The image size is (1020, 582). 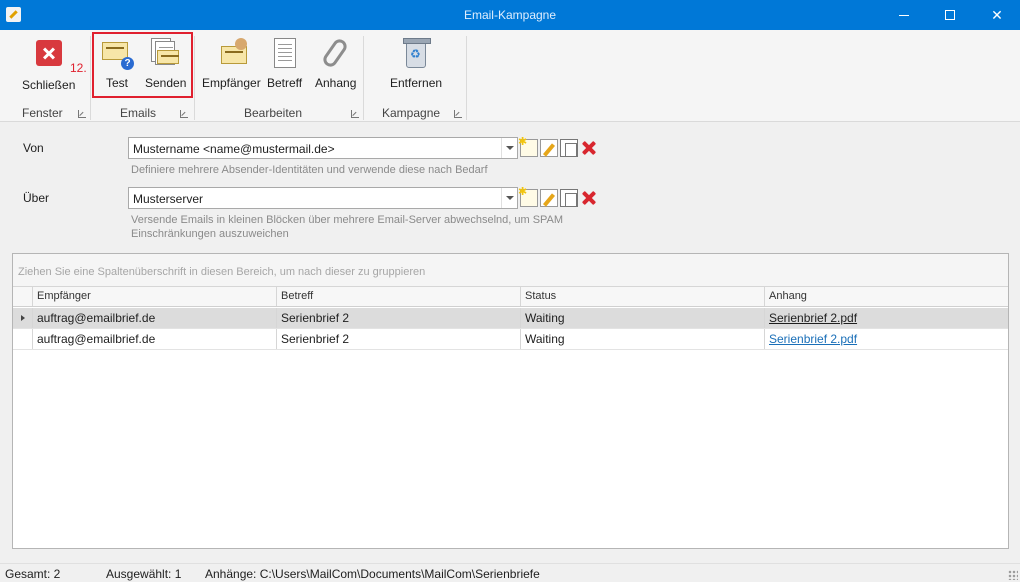 I want to click on minimize-icon, so click(x=904, y=15).